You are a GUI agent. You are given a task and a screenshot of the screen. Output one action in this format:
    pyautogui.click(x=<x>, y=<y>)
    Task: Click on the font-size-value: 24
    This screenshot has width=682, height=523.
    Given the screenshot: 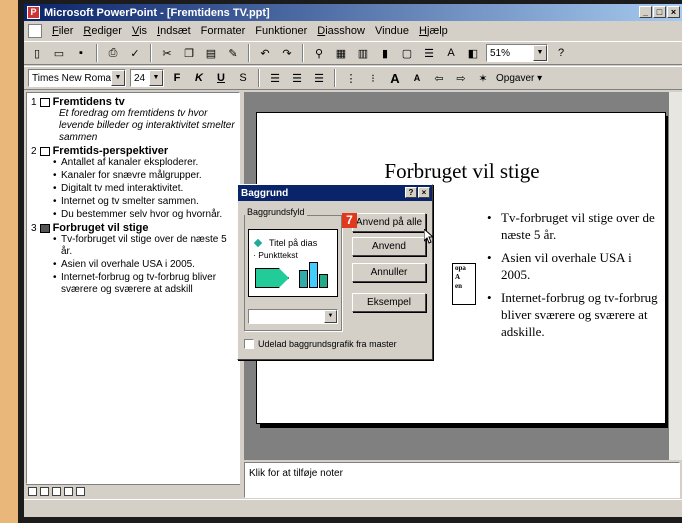 What is the action you would take?
    pyautogui.click(x=140, y=78)
    